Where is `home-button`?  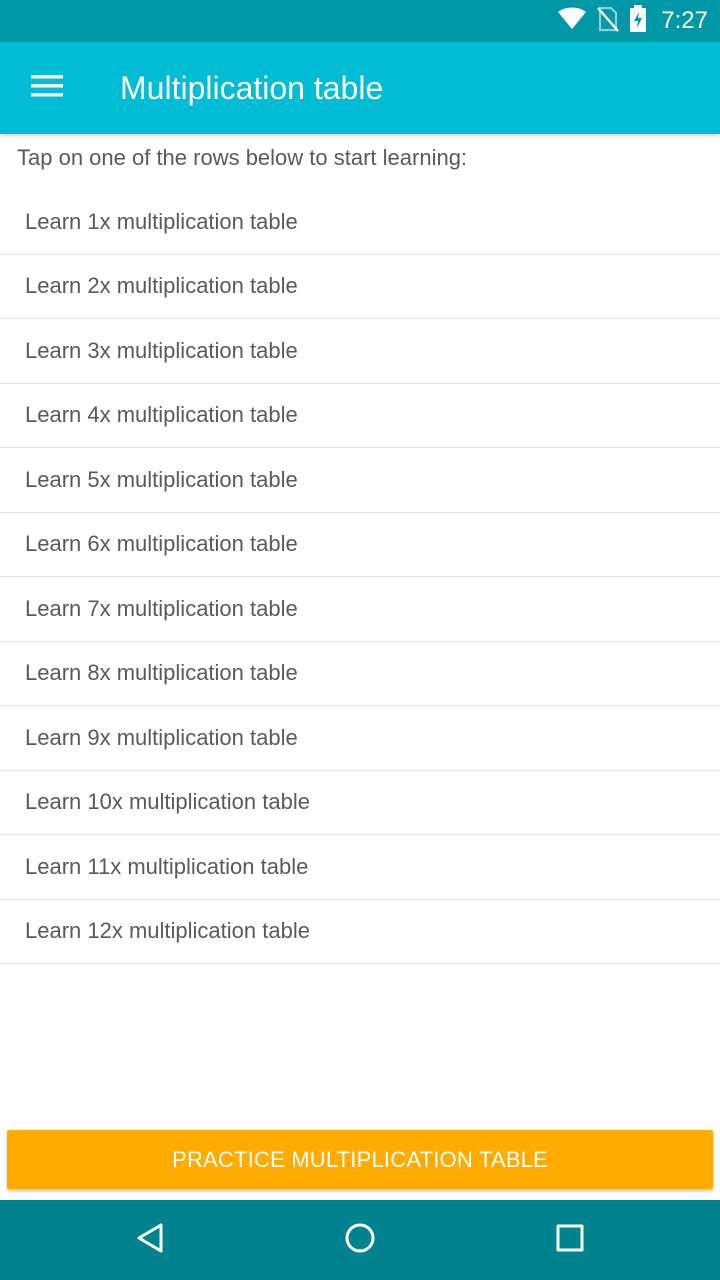 home-button is located at coordinates (360, 1240).